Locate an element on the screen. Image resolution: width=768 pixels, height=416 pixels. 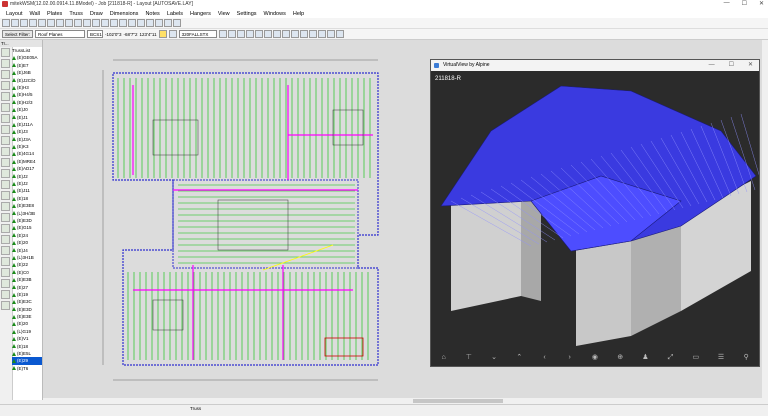
chevron-down-icon: ⌄ is located at coordinates (494, 358).